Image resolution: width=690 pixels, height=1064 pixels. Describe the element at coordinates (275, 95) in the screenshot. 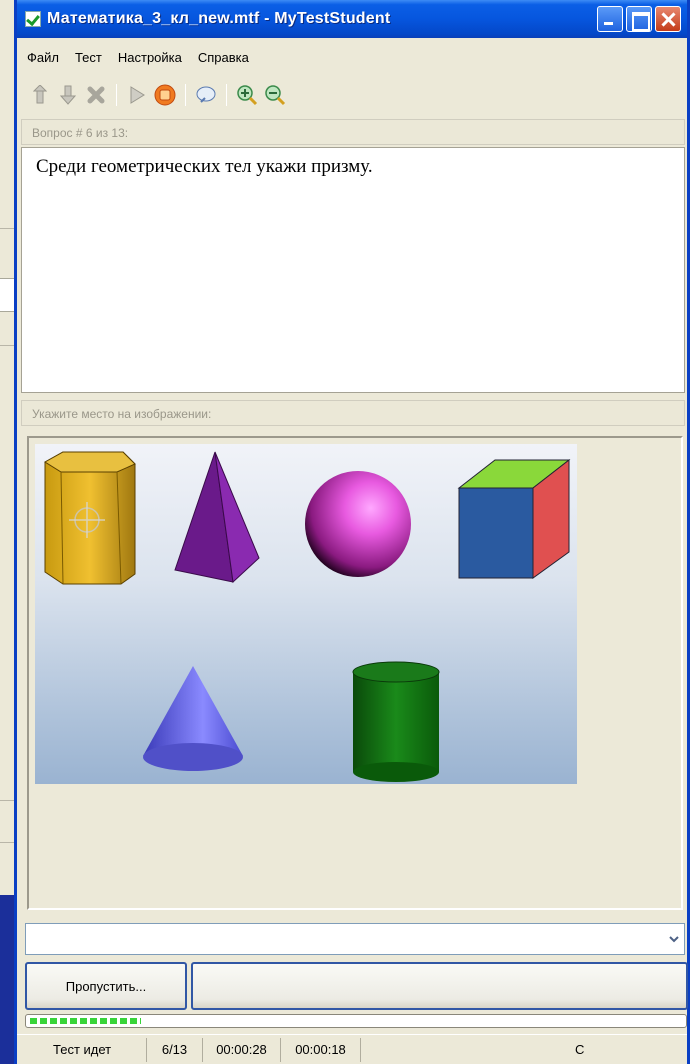

I see `zoom-out-icon` at that location.